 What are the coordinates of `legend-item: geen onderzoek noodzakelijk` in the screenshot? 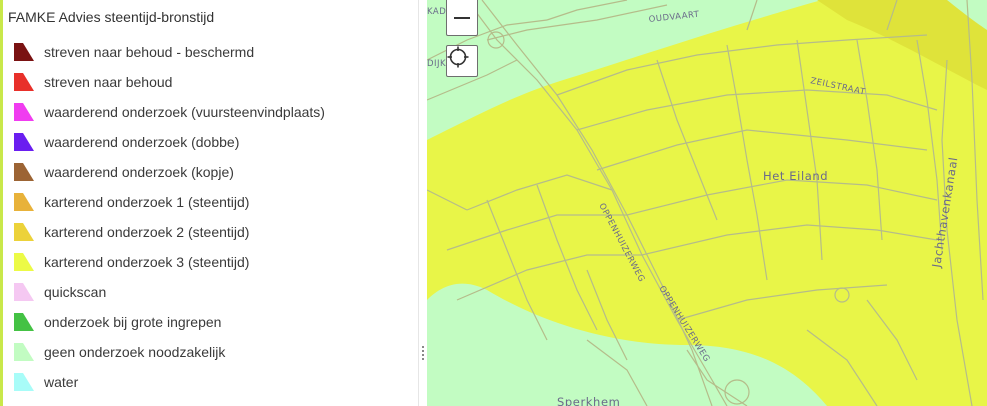 It's located at (210, 352).